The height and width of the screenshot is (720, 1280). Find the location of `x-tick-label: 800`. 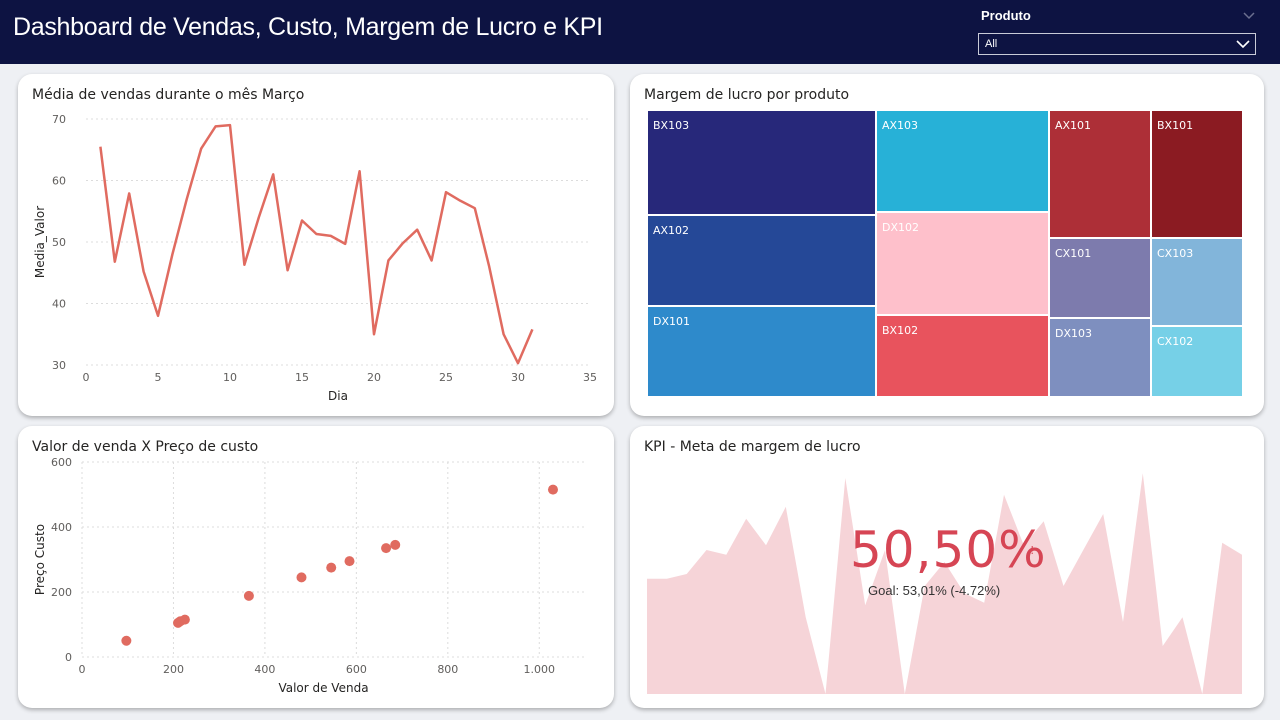

x-tick-label: 800 is located at coordinates (447, 669).